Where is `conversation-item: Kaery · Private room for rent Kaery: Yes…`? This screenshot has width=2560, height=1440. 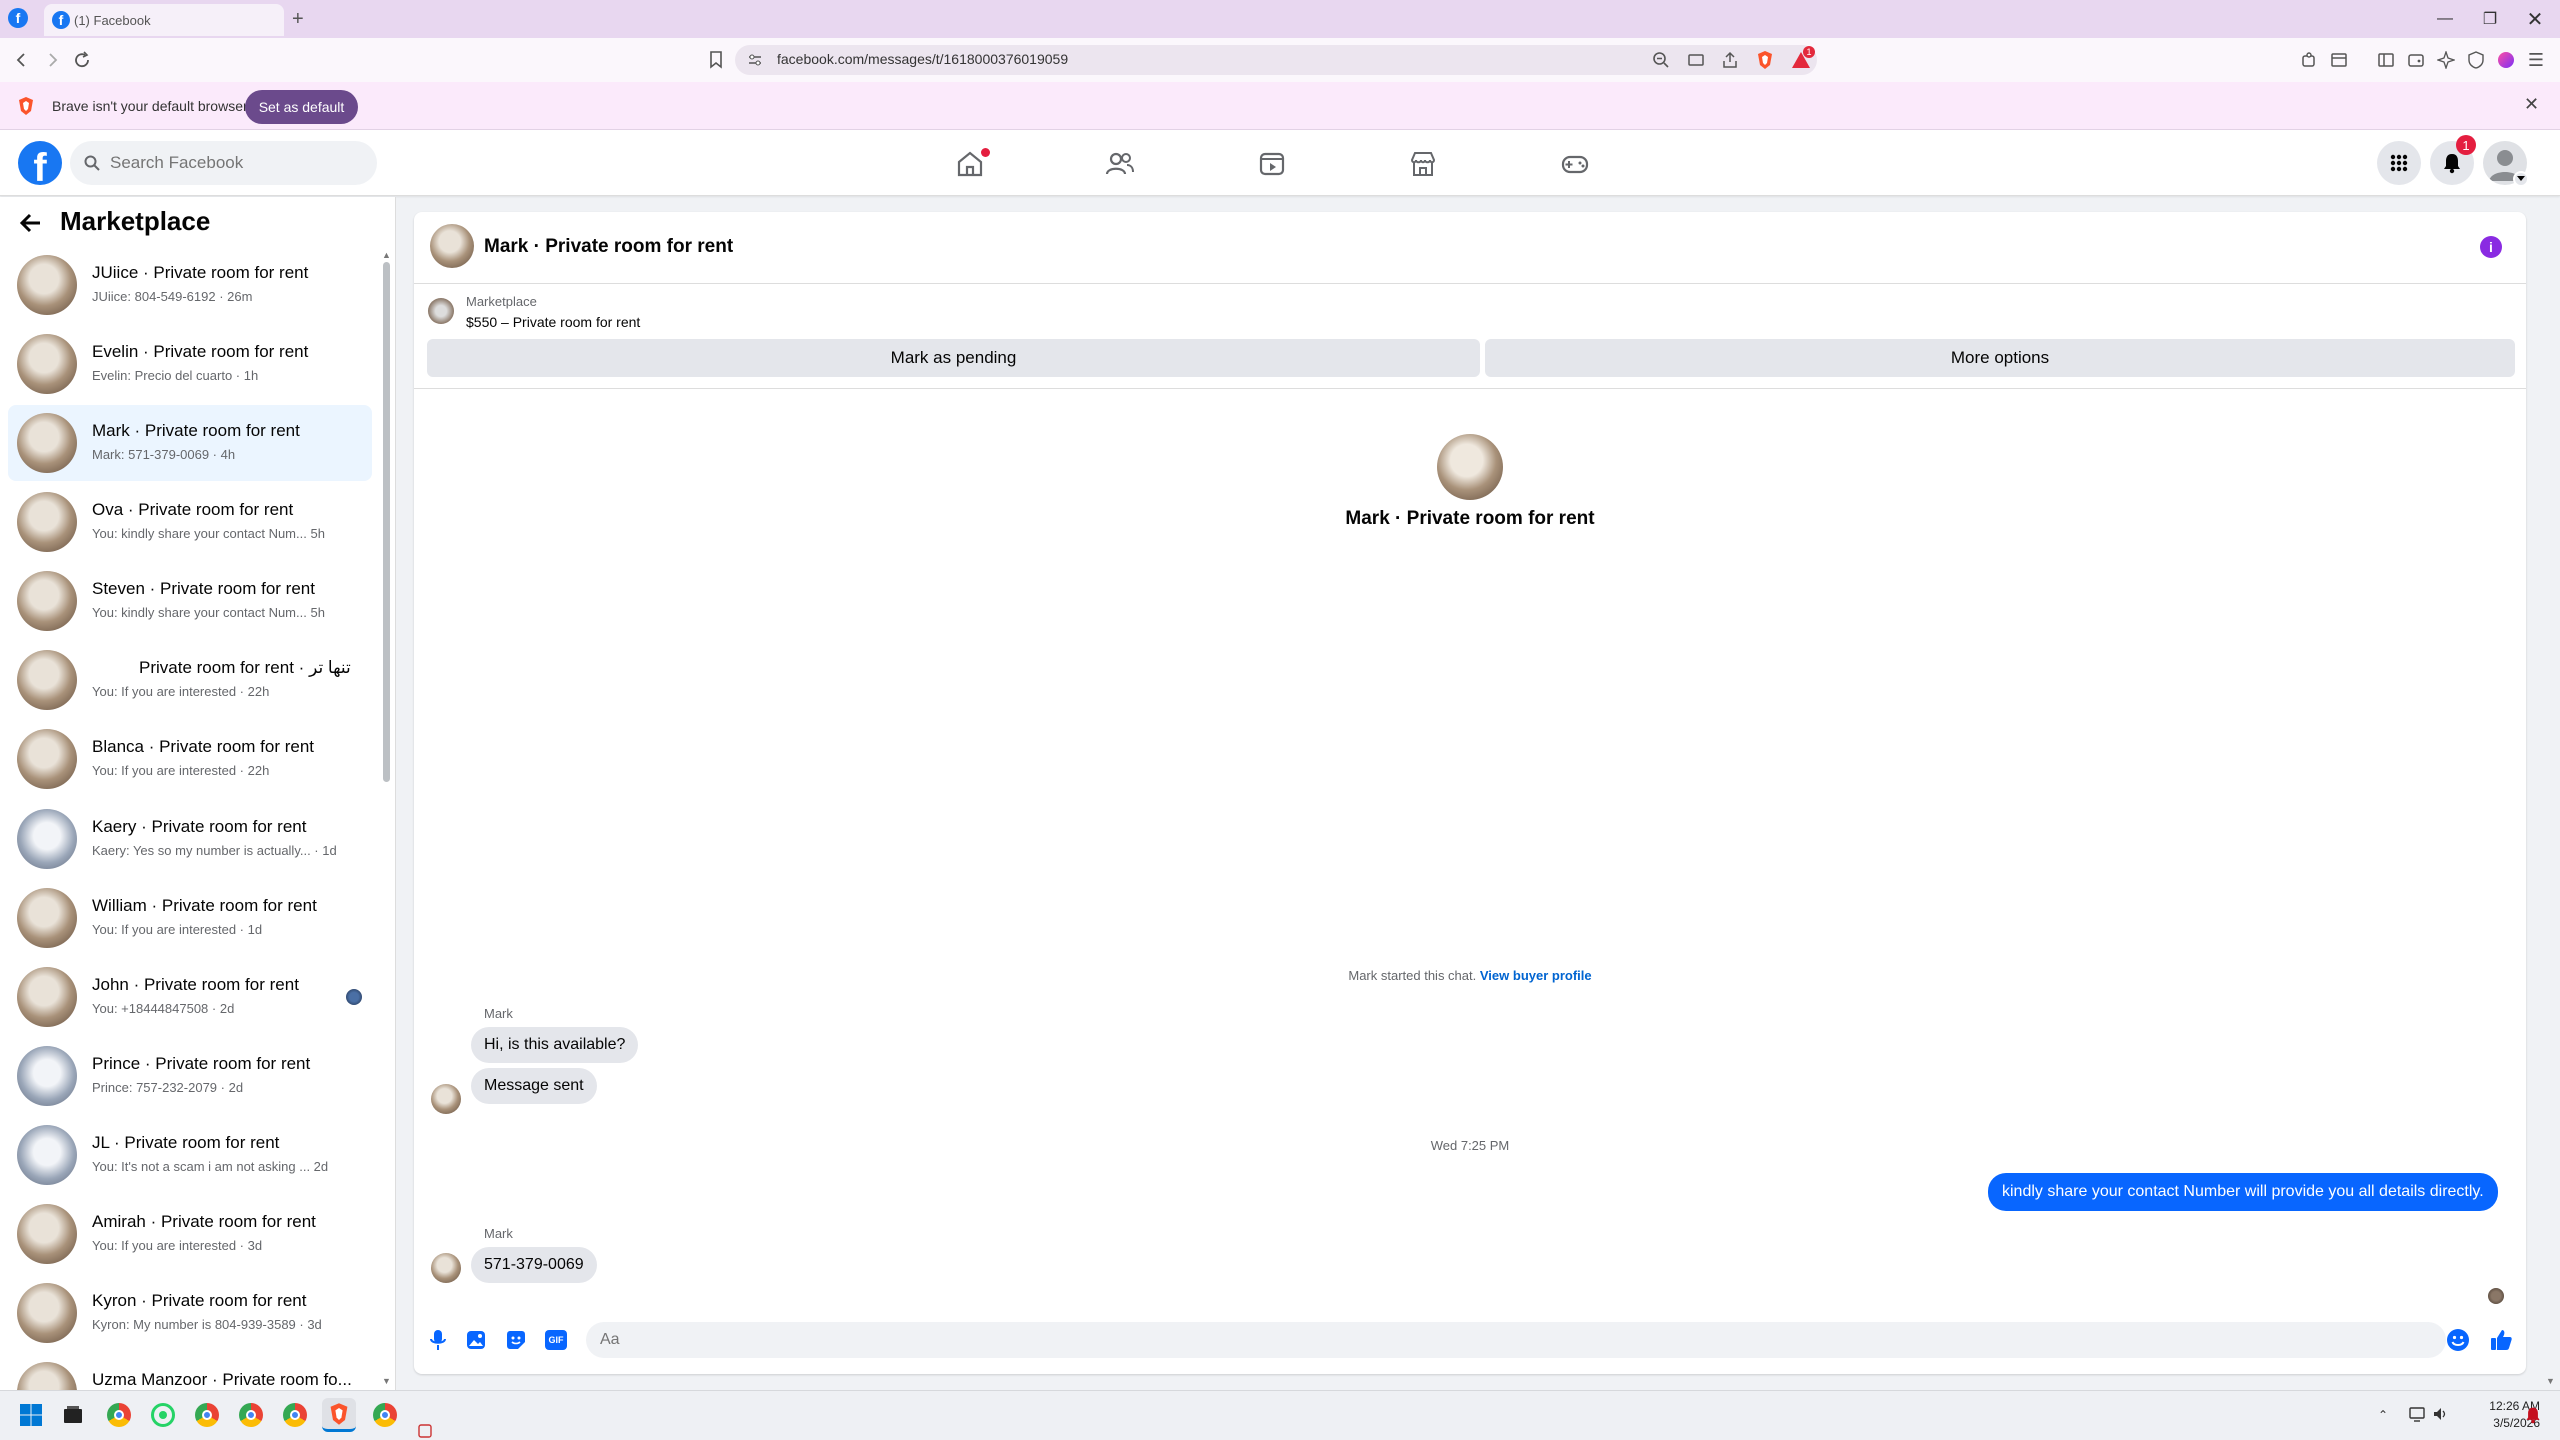 conversation-item: Kaery · Private room for rent Kaery: Yes… is located at coordinates (190, 839).